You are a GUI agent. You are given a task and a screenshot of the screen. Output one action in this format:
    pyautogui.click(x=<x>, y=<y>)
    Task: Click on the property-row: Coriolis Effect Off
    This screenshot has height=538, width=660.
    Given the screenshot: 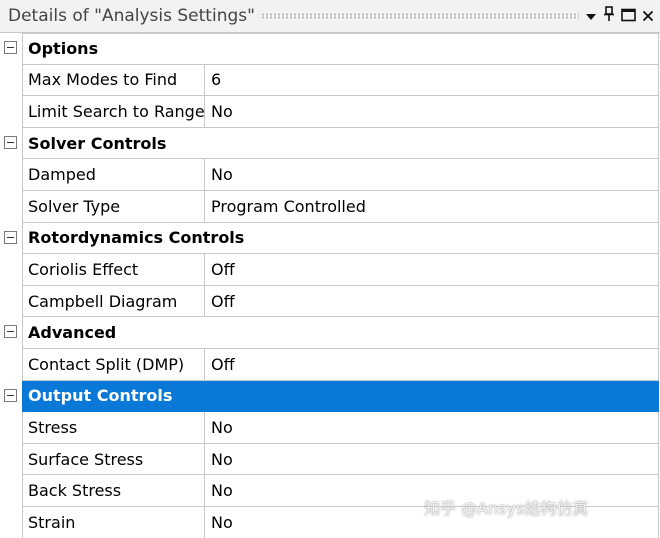 What is the action you would take?
    pyautogui.click(x=330, y=270)
    